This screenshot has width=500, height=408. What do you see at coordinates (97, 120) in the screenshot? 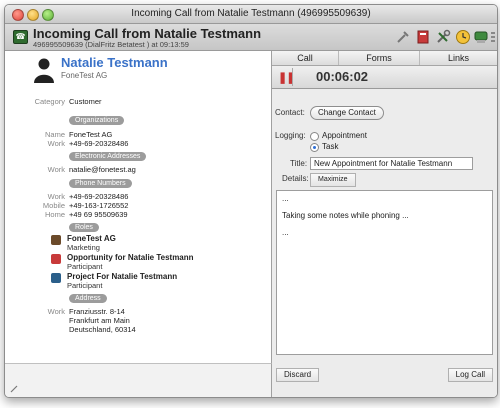
I see `section-organizations: Organizations` at bounding box center [97, 120].